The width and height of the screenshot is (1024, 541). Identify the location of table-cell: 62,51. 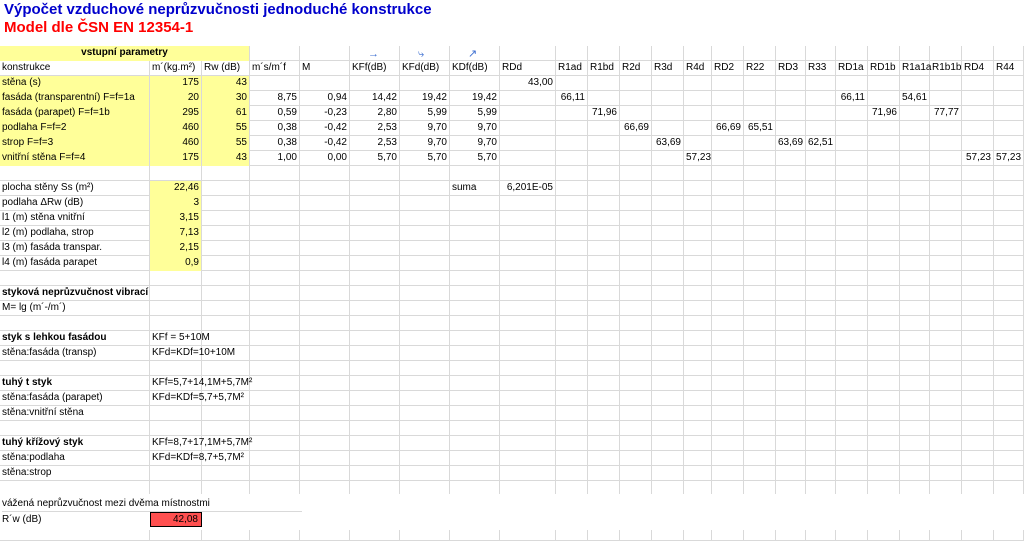
(821, 143).